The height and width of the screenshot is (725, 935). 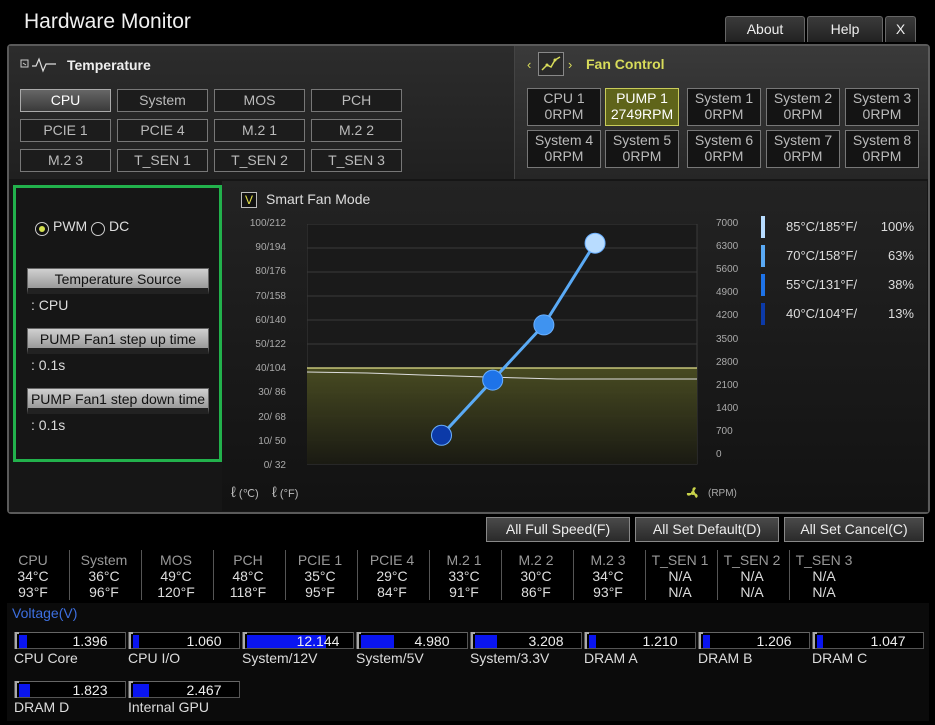 What do you see at coordinates (184, 689) in the screenshot?
I see `voltage-bar: 2.467` at bounding box center [184, 689].